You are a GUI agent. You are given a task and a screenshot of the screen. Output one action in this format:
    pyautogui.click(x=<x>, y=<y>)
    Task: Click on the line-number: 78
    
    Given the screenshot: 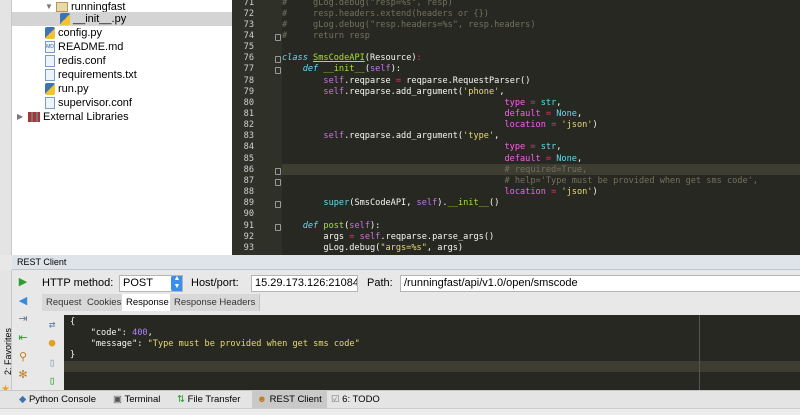 What is the action you would take?
    pyautogui.click(x=248, y=80)
    